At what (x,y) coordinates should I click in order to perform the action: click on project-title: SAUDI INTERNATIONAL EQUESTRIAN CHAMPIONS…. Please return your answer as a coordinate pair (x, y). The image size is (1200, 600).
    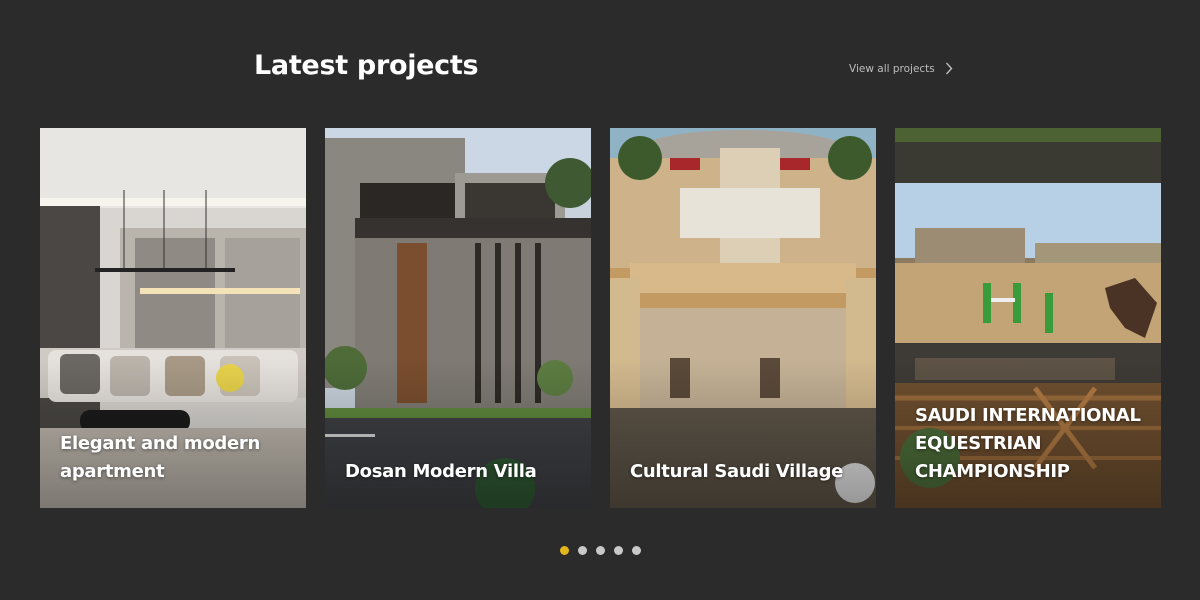
    Looking at the image, I should click on (1028, 443).